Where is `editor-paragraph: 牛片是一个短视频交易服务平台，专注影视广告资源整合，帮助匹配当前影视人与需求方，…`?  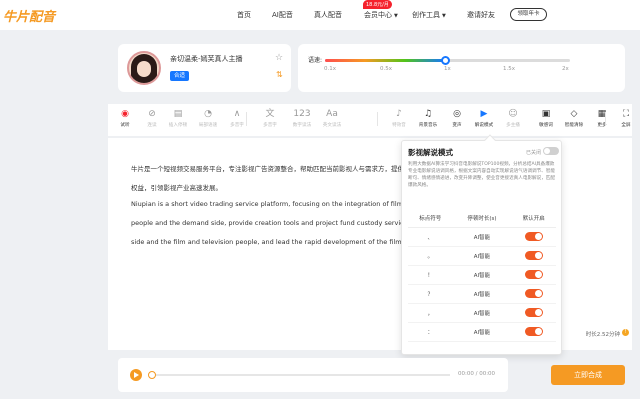 editor-paragraph: 牛片是一个短视频交易服务平台，专注影视广告资源整合，帮助匹配当前影视人与需求方，… is located at coordinates (288, 169).